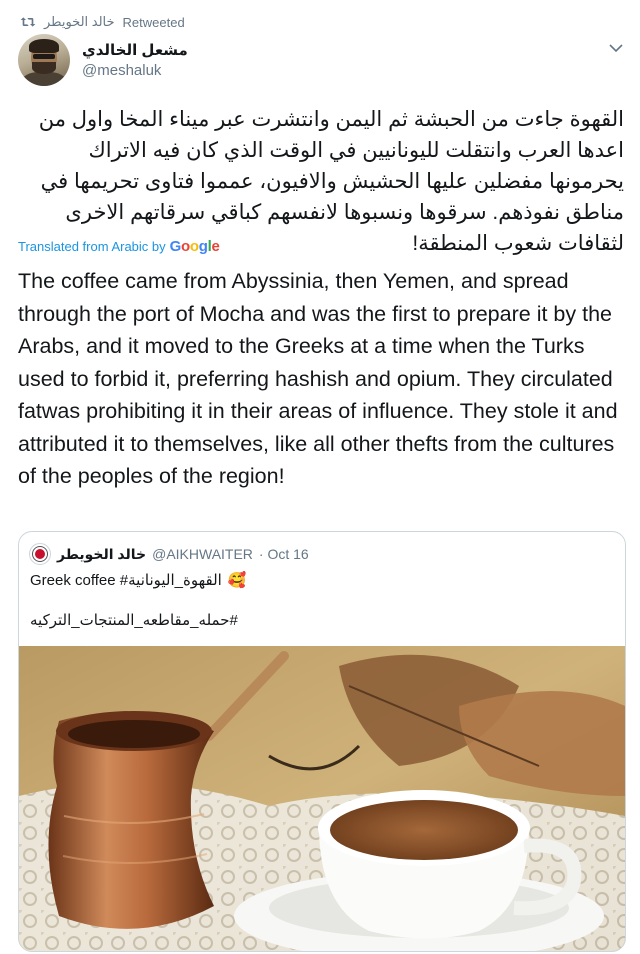 The width and height of the screenshot is (640, 954). I want to click on chevron-down-icon, so click(616, 48).